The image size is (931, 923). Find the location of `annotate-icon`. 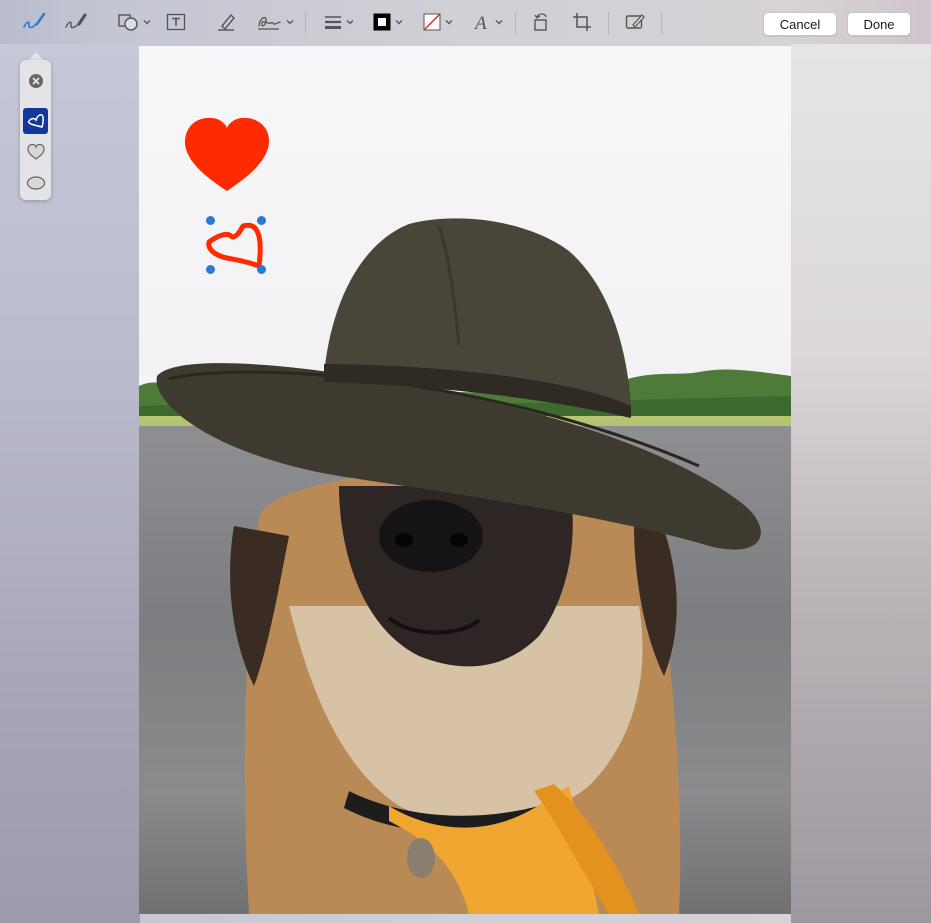

annotate-icon is located at coordinates (635, 21).